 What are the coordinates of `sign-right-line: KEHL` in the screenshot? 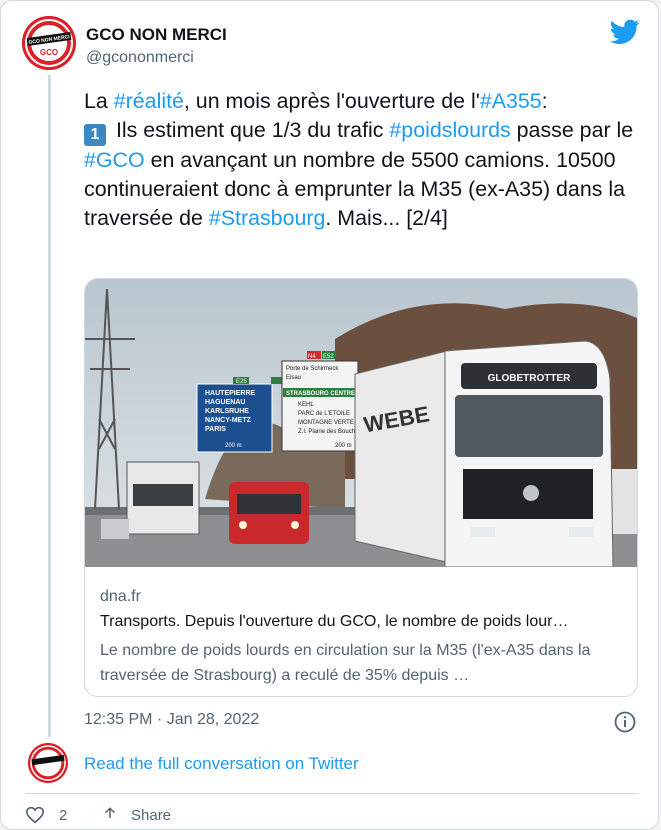 It's located at (306, 405).